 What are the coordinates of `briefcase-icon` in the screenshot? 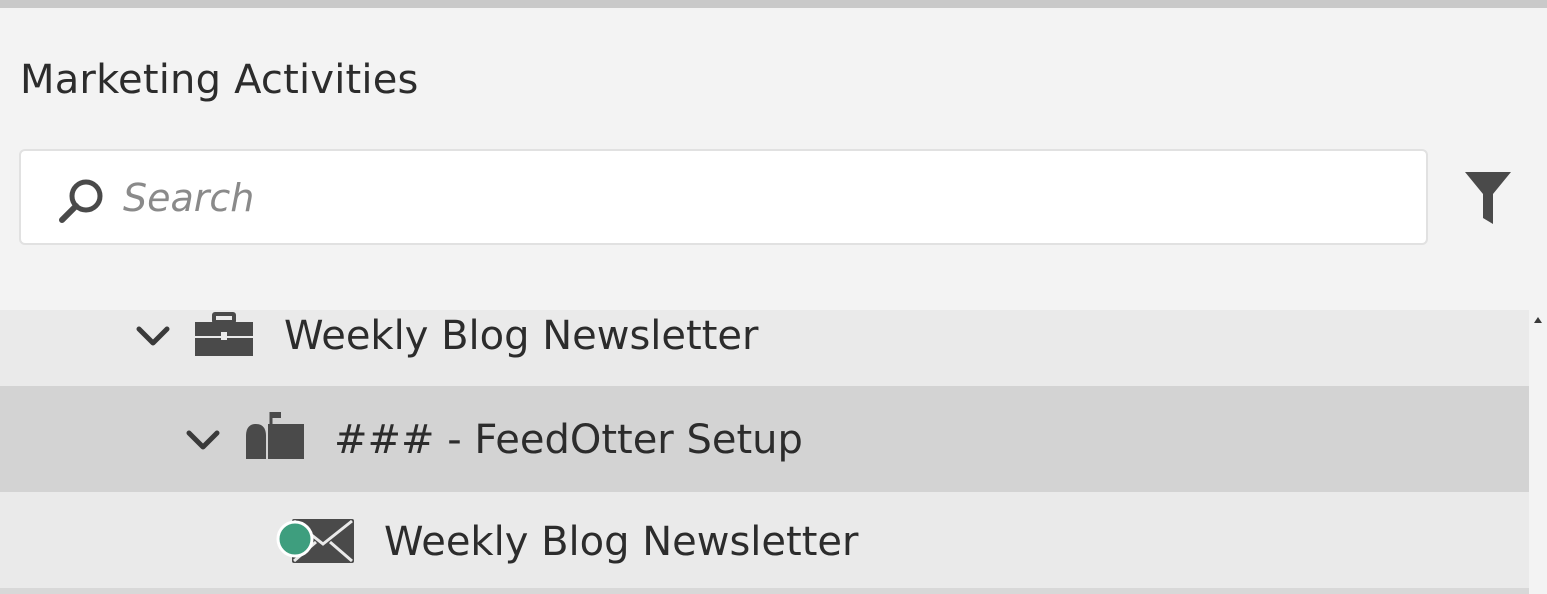 It's located at (224, 334).